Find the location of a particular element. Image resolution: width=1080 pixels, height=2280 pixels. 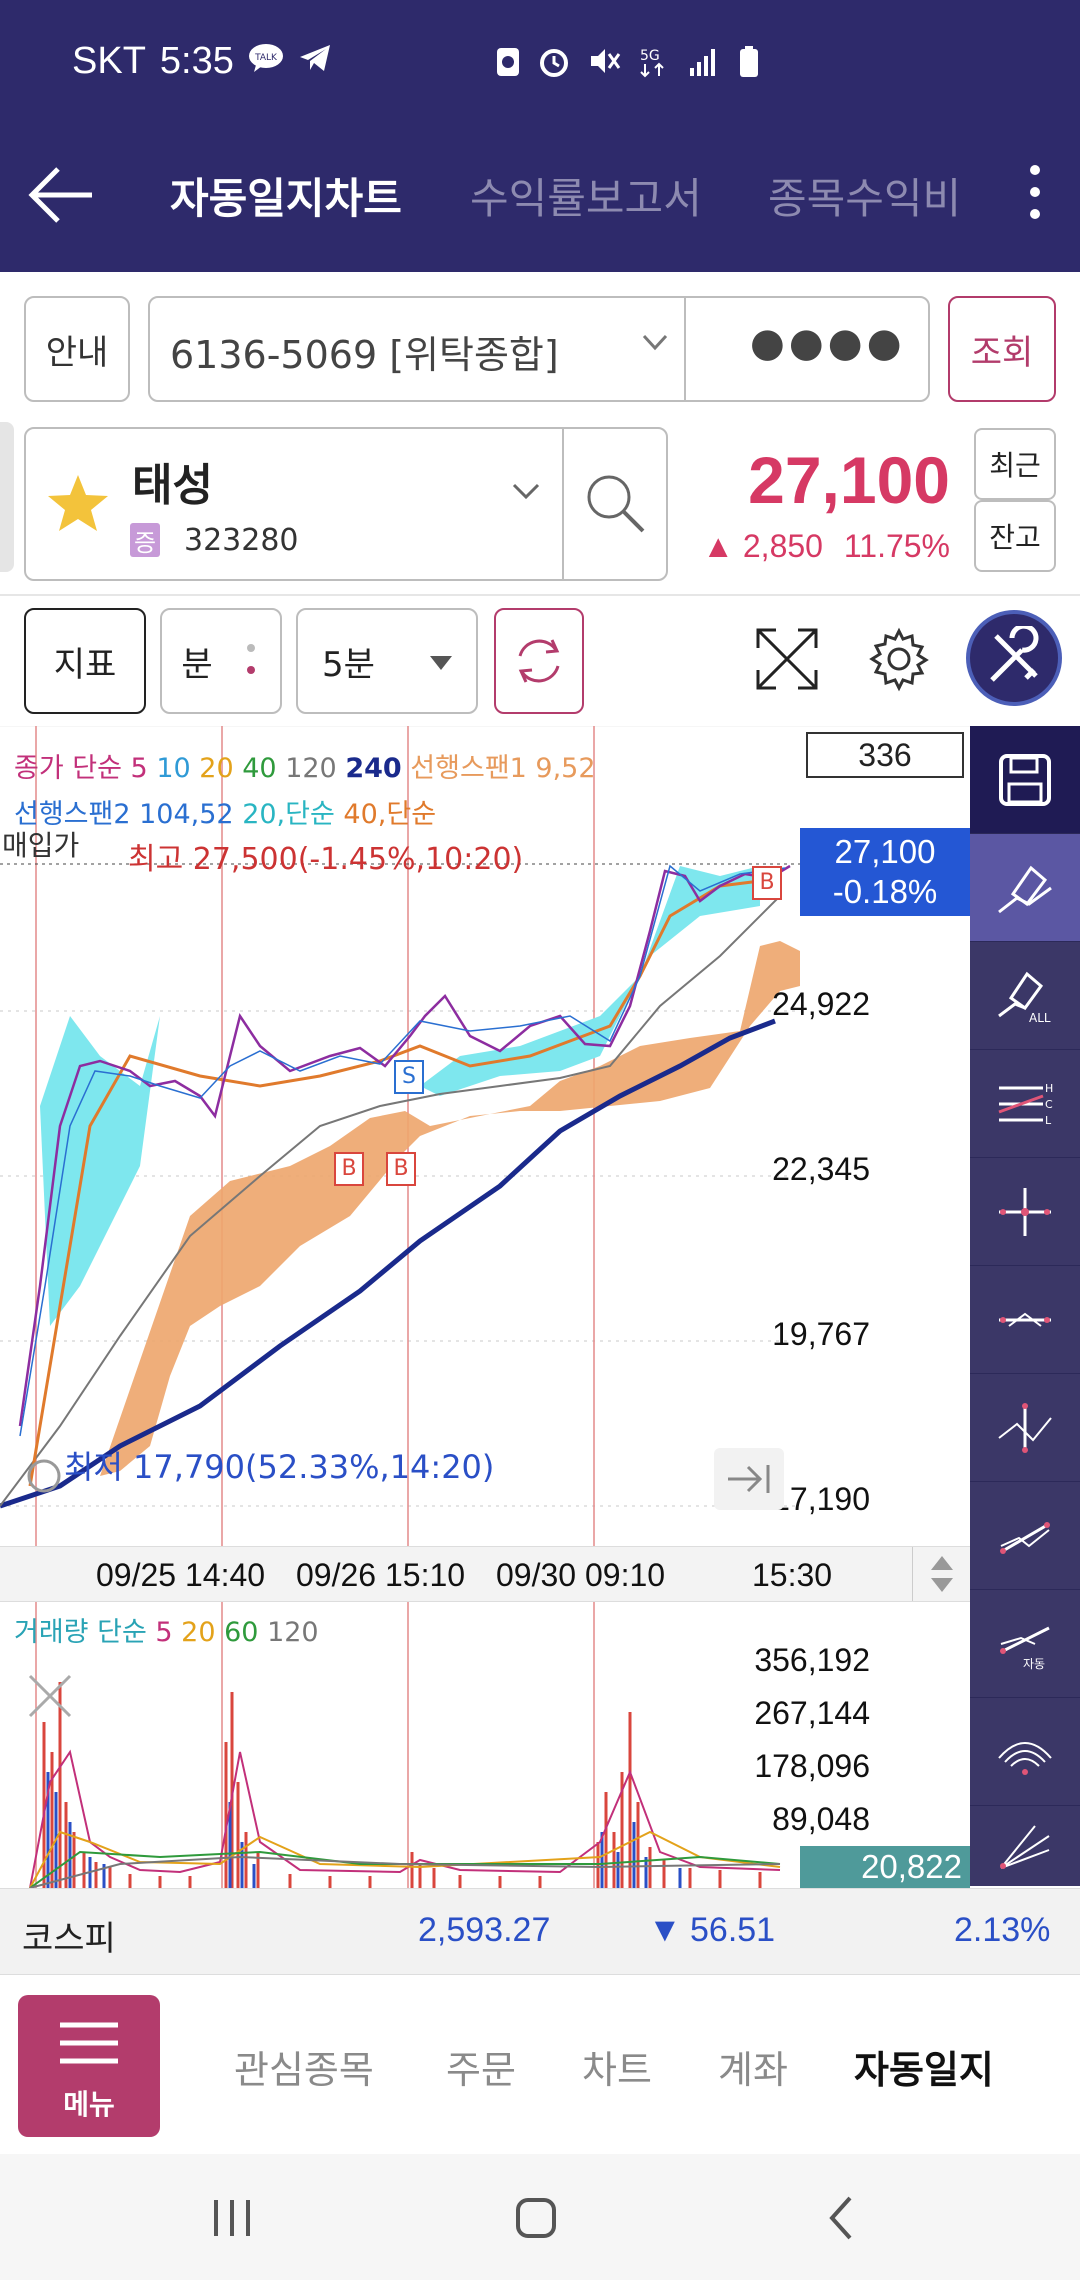

volume-y-tick: 178,096 is located at coordinates (812, 1766).